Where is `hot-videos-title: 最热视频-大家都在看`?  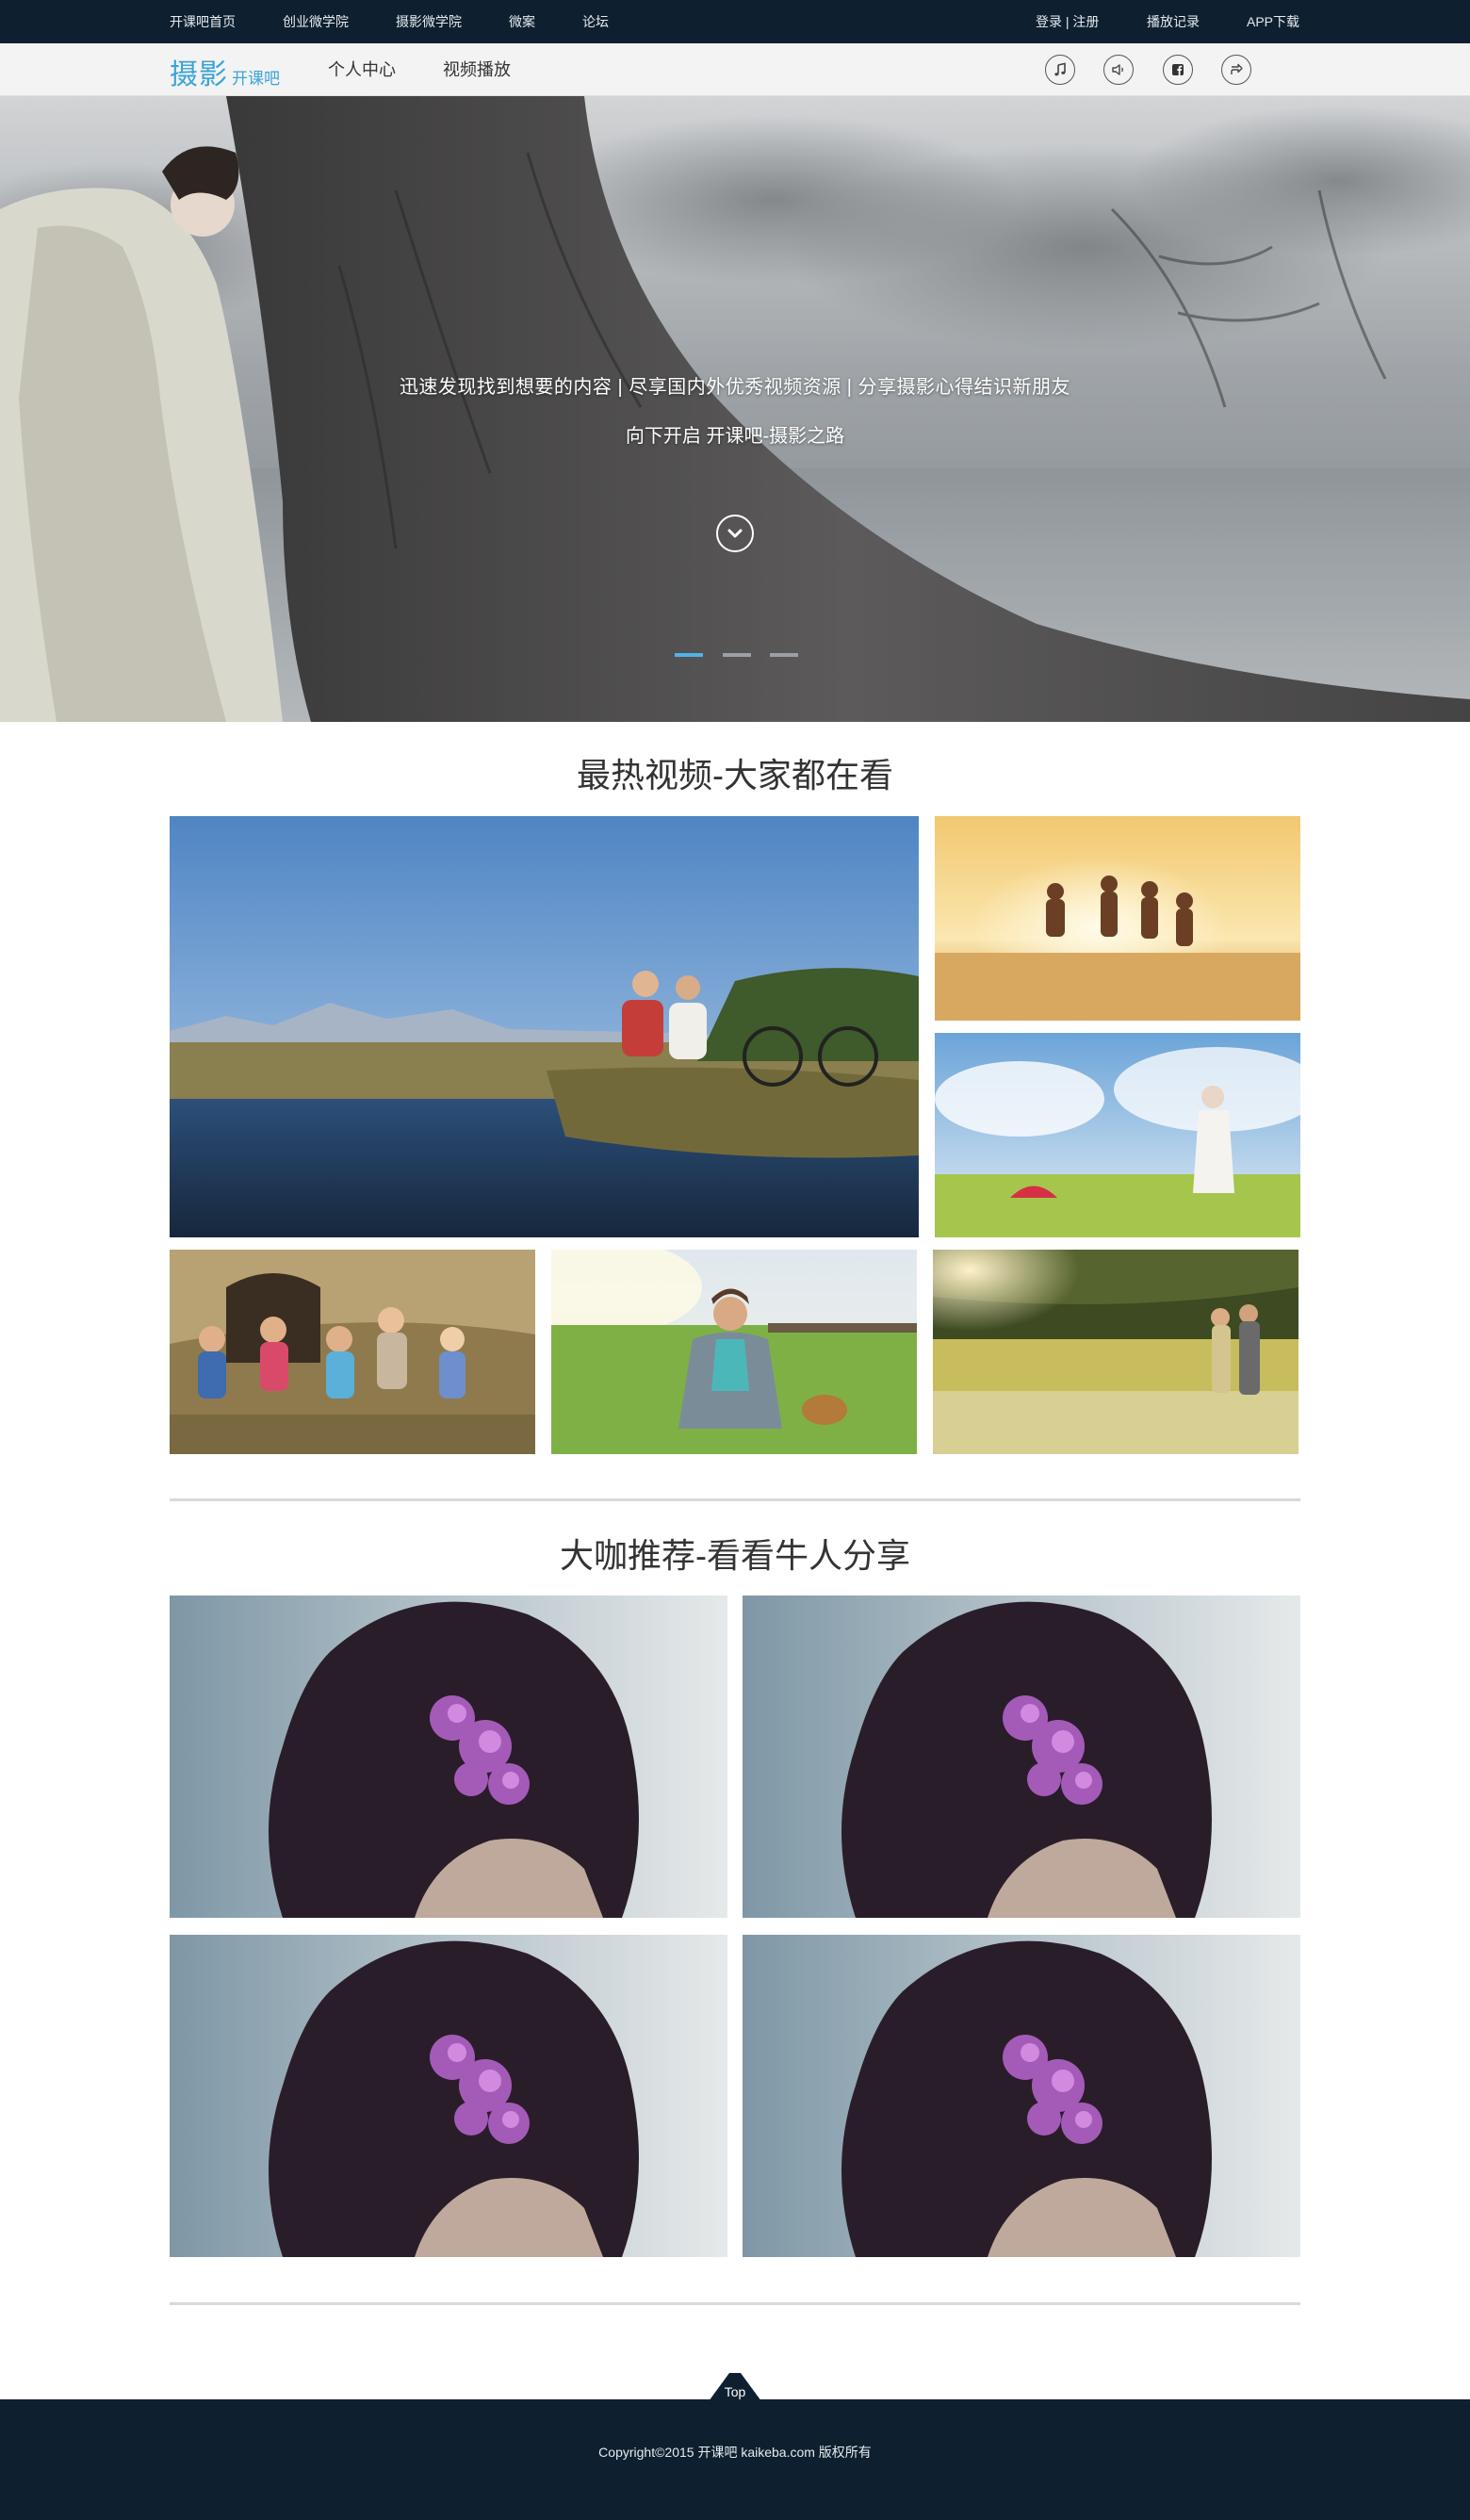 hot-videos-title: 最热视频-大家都在看 is located at coordinates (735, 775).